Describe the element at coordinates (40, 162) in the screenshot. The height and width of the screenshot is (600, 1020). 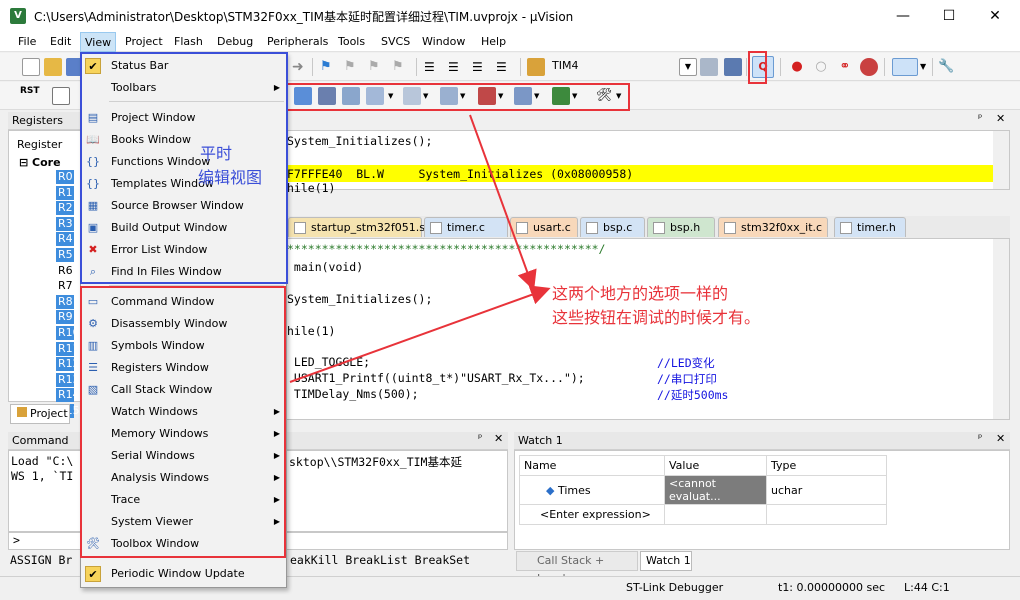
I see `core-group: ⊟ Core` at that location.